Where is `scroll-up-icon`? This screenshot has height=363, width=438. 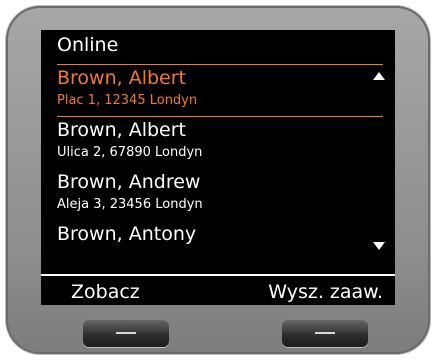 scroll-up-icon is located at coordinates (379, 76).